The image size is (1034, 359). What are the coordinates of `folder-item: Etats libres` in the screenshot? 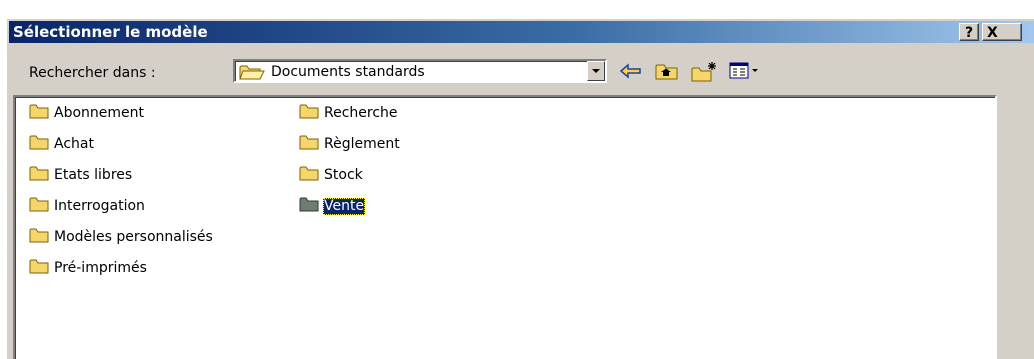 It's located at (81, 175).